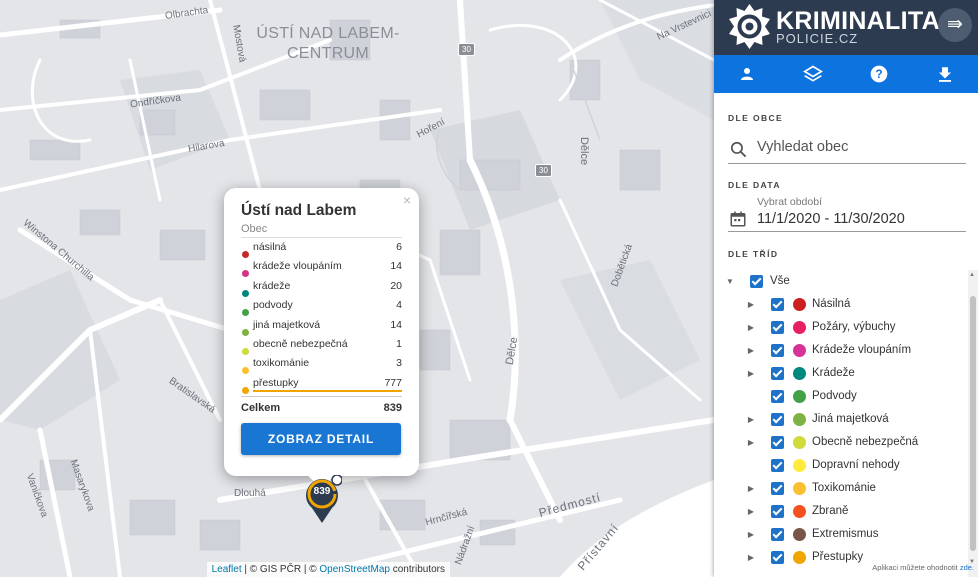 The height and width of the screenshot is (577, 978). What do you see at coordinates (856, 465) in the screenshot?
I see `tree-item-label: Dopravní nehody` at bounding box center [856, 465].